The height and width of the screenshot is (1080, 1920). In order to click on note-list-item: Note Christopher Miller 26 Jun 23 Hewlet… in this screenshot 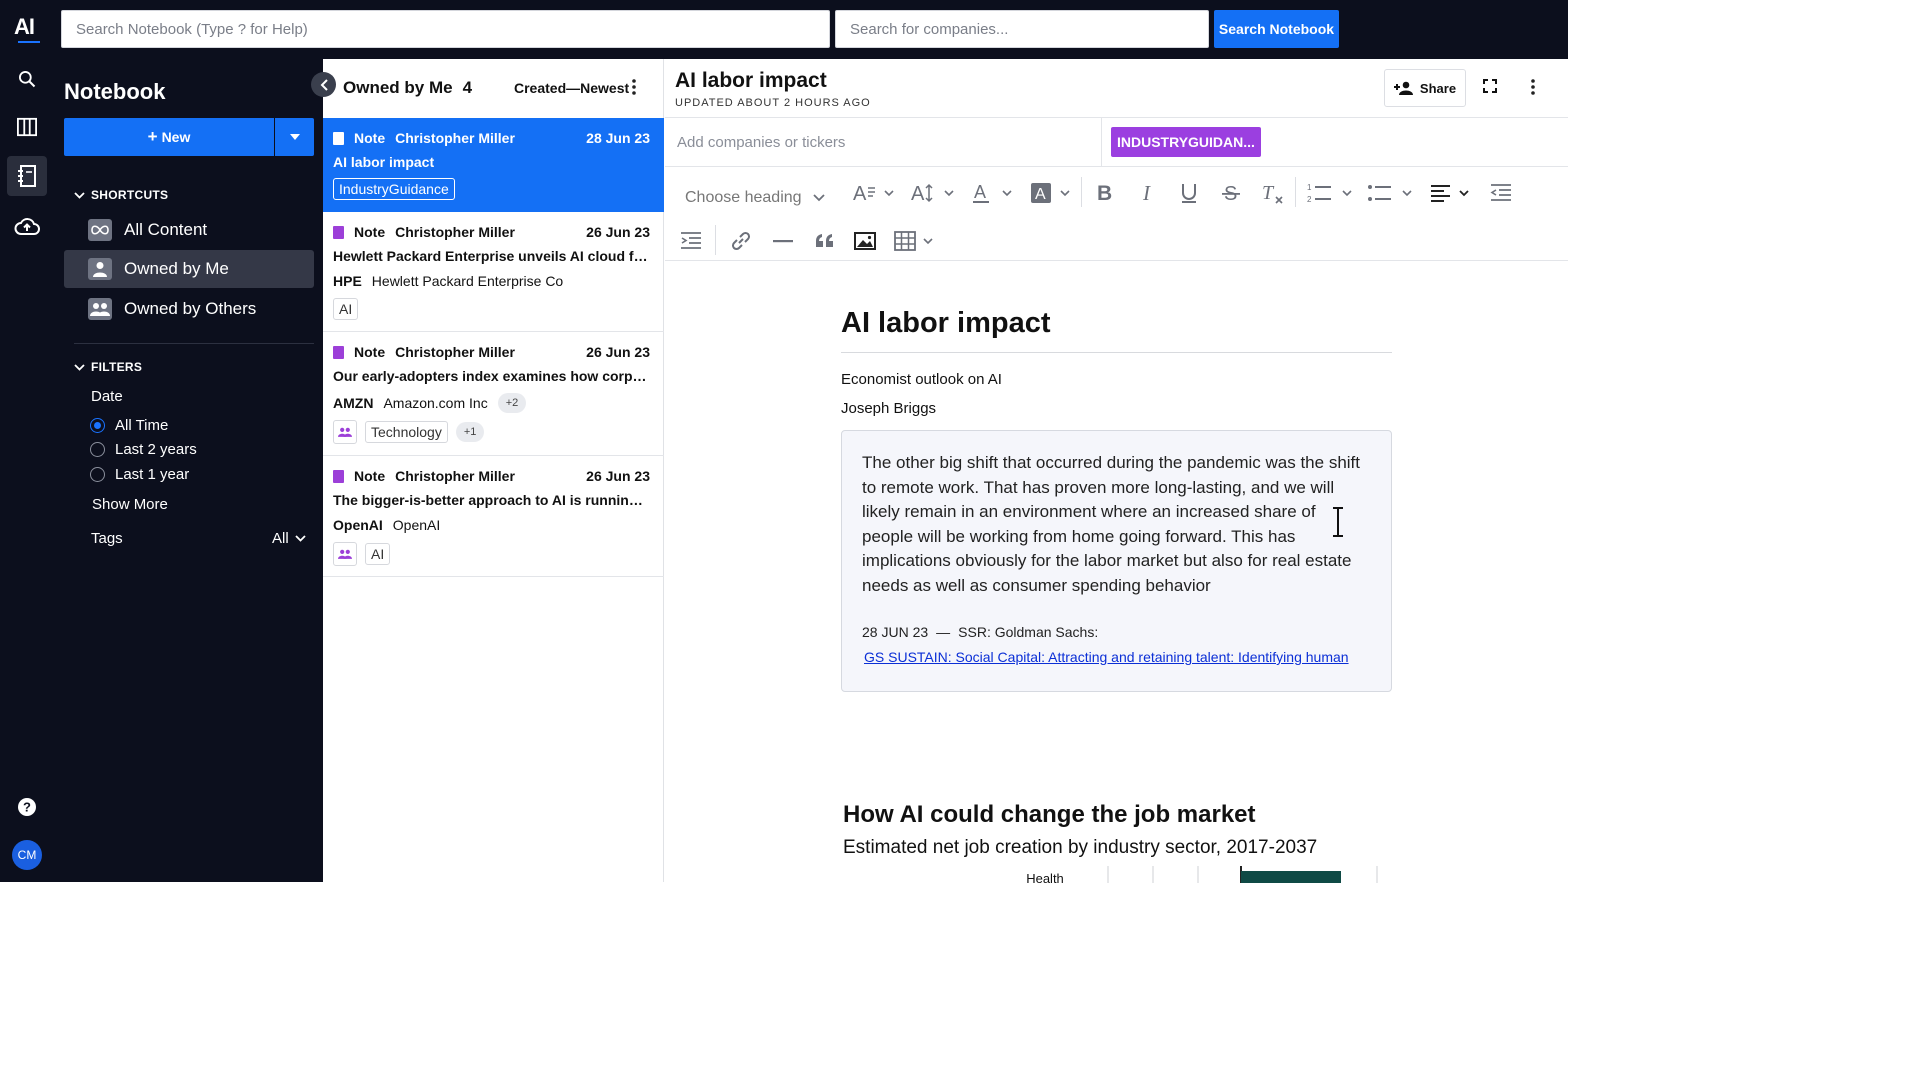, I will do `click(493, 272)`.